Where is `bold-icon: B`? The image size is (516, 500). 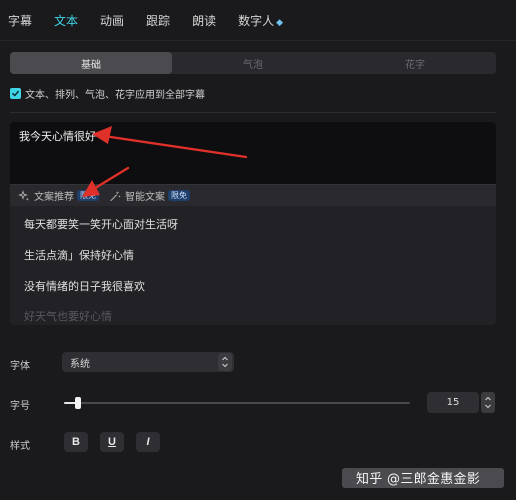
bold-icon: B is located at coordinates (76, 442).